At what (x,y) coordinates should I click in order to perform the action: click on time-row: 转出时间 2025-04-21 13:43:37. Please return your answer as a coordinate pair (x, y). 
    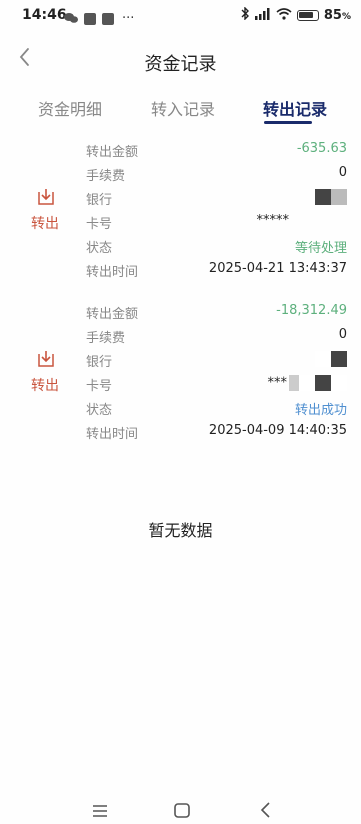
    Looking at the image, I should click on (216, 271).